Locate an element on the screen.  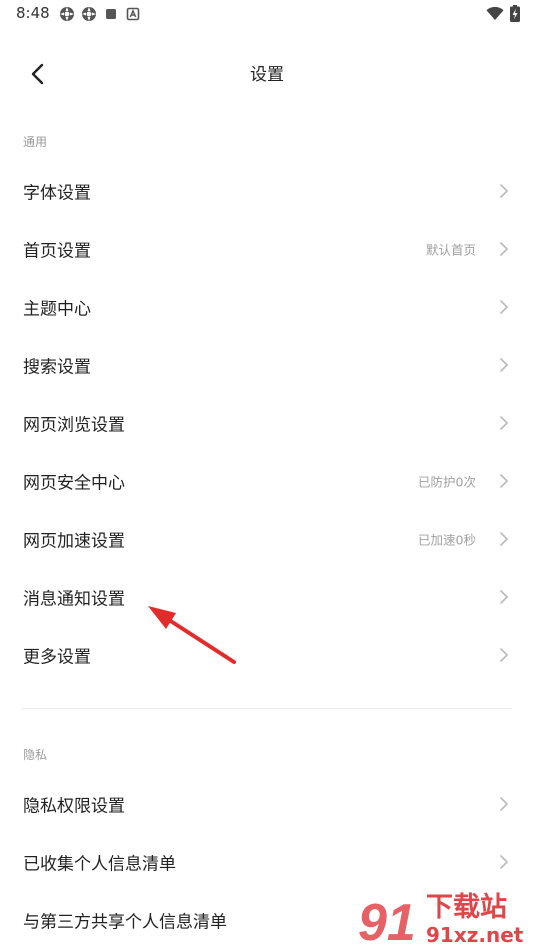
settings-item-collected-info: 已收集个人信息清单 is located at coordinates (267, 862).